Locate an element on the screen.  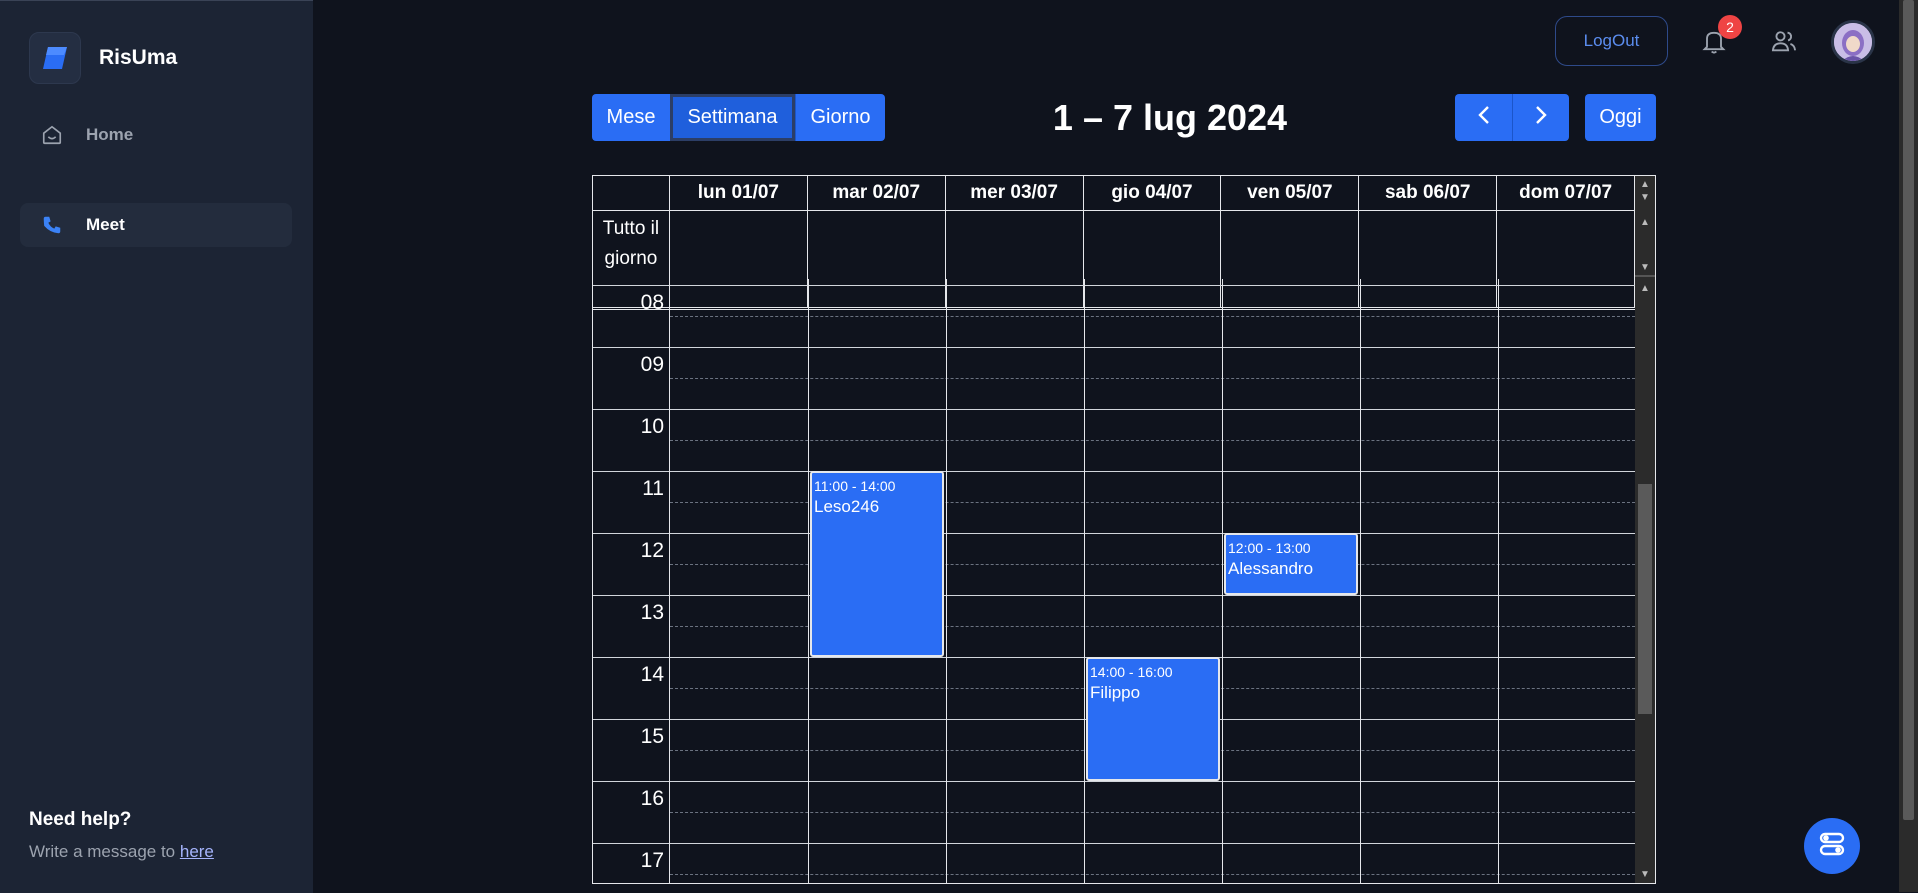
hour-row: 11 is located at coordinates (1114, 502).